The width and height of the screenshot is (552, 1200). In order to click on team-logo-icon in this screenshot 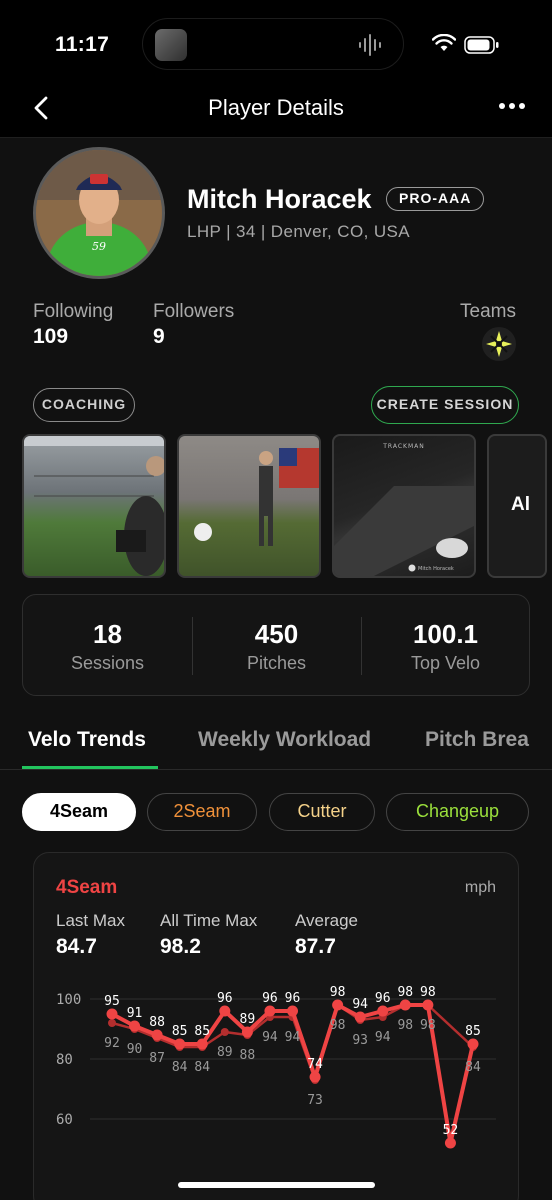, I will do `click(499, 344)`.